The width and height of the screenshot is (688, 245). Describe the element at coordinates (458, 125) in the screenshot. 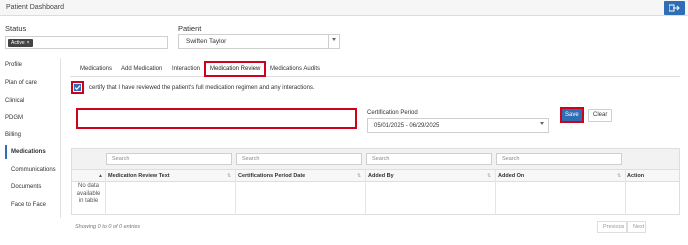

I see `certification-period-select: 05/01/2025 - 06/29/2025` at that location.